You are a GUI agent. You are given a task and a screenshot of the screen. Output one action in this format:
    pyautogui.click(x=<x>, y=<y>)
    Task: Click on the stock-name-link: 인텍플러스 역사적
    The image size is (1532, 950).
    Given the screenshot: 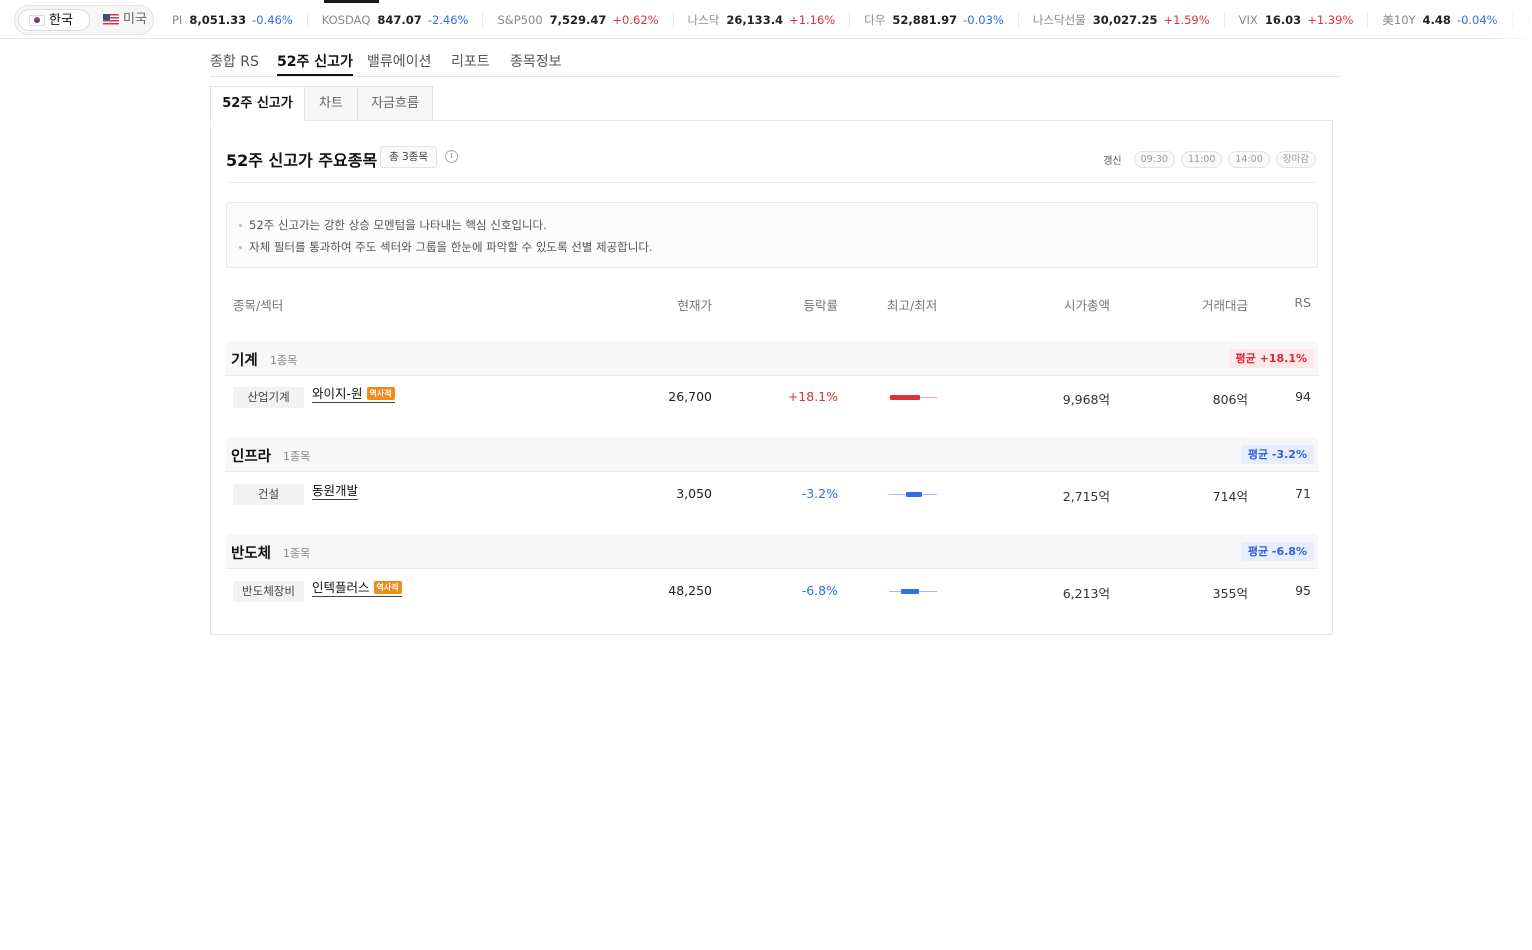 What is the action you would take?
    pyautogui.click(x=357, y=588)
    